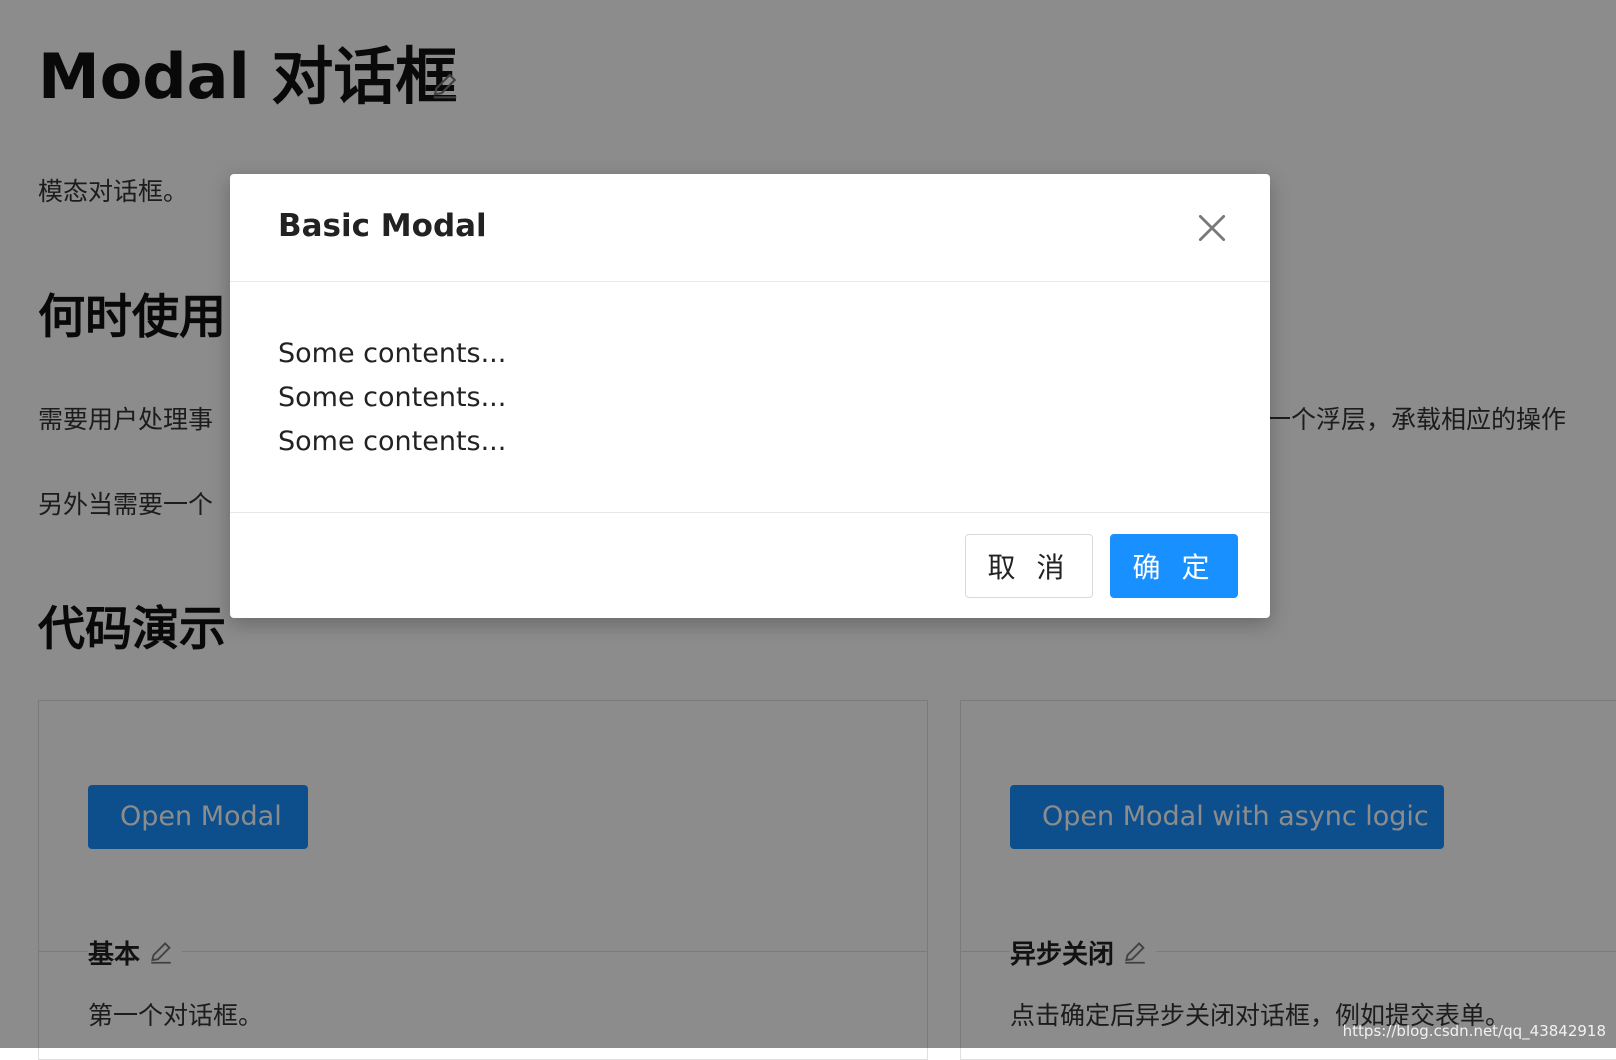 Image resolution: width=1616 pixels, height=1060 pixels. What do you see at coordinates (1029, 566) in the screenshot?
I see `cancel-button: 取 消` at bounding box center [1029, 566].